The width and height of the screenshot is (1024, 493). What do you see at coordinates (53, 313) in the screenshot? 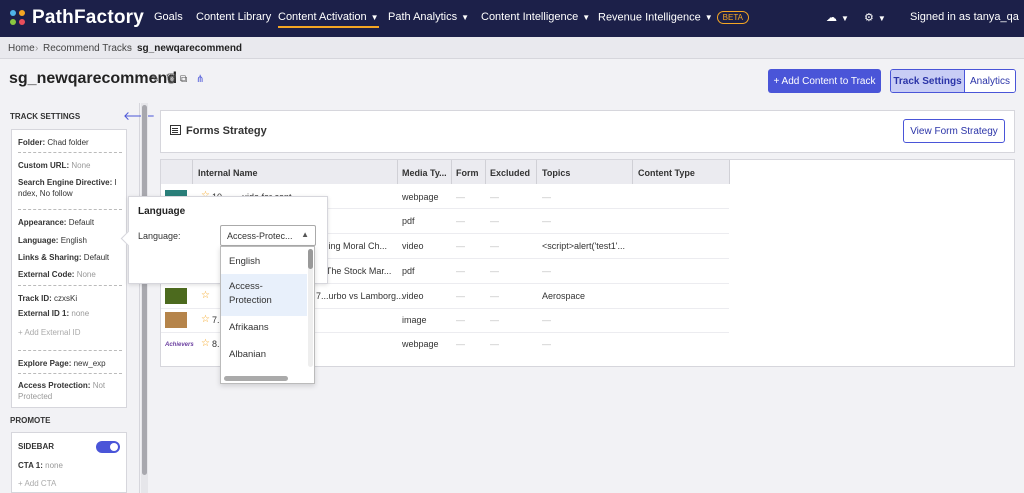
I see `external-id-row: External ID 1: none` at bounding box center [53, 313].